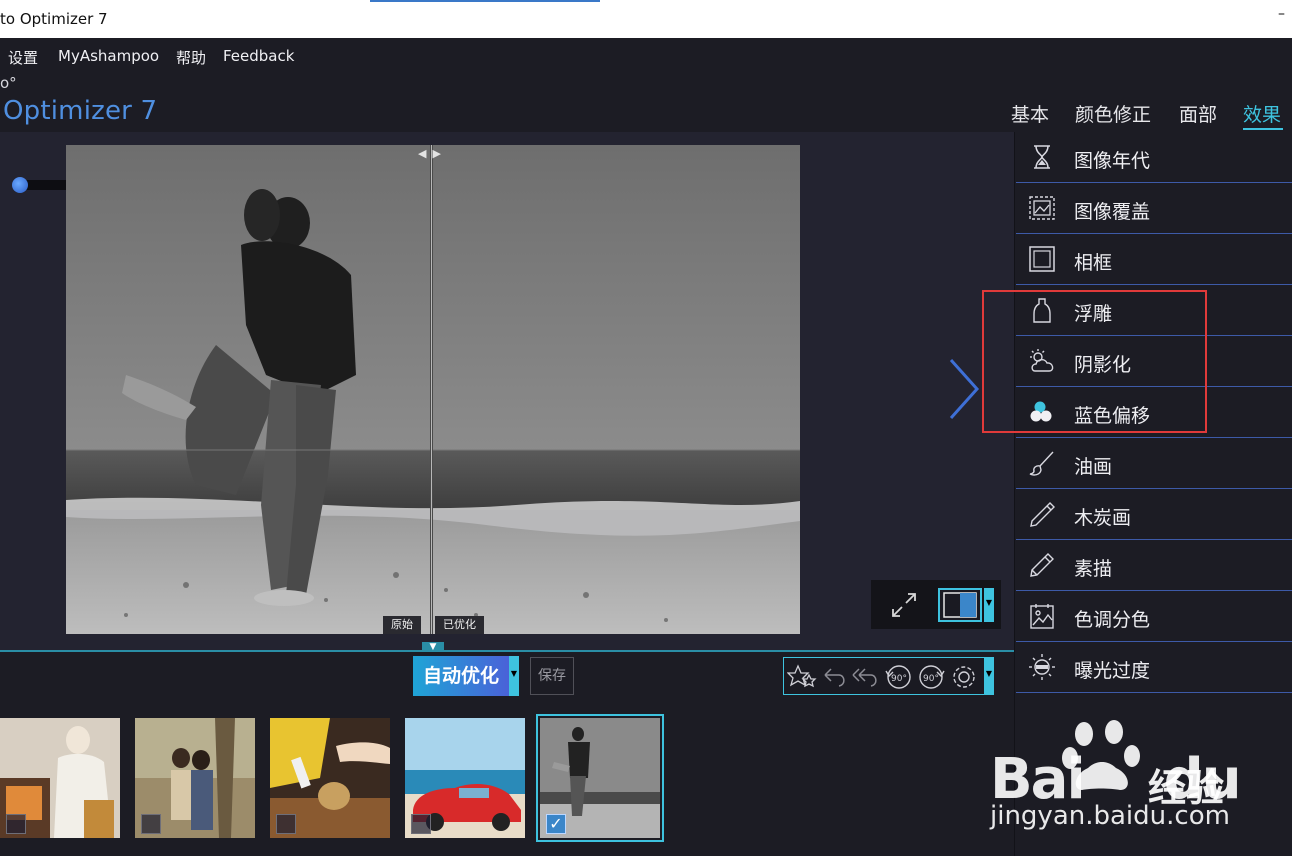 Image resolution: width=1292 pixels, height=856 pixels. I want to click on effect-label: 曝光过度, so click(1112, 671).